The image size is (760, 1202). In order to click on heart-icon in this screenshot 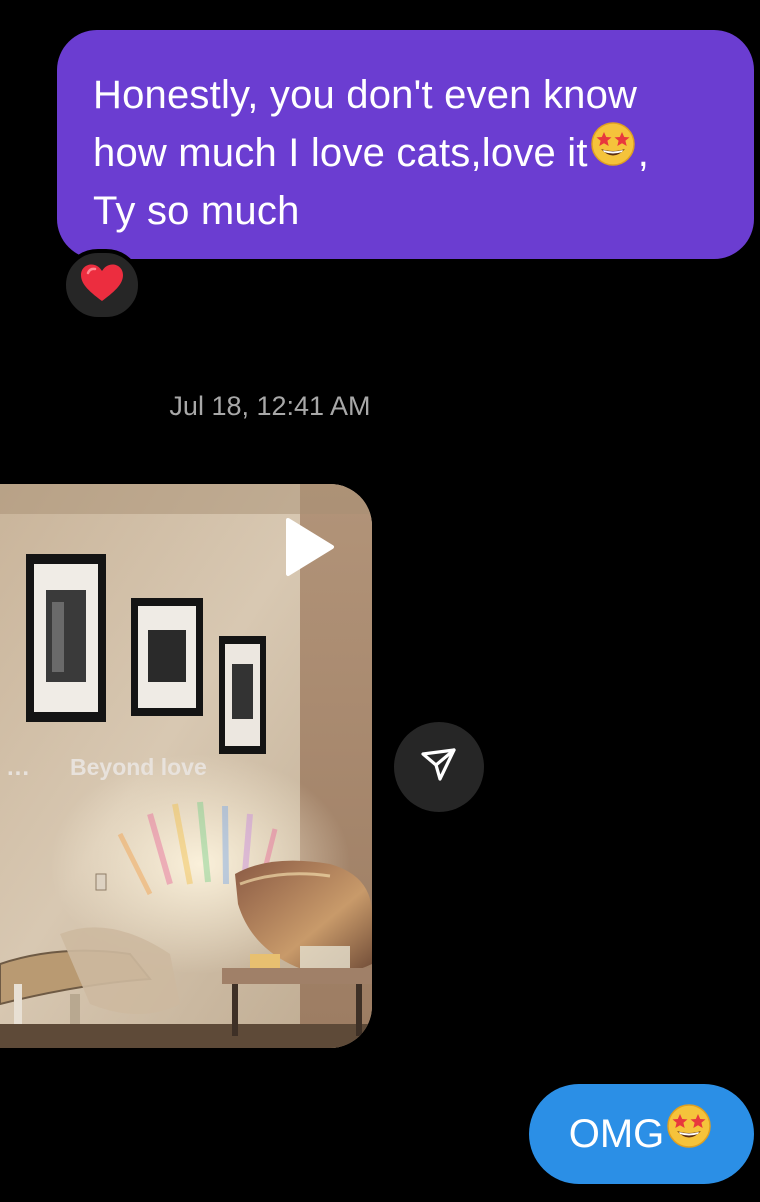, I will do `click(102, 285)`.